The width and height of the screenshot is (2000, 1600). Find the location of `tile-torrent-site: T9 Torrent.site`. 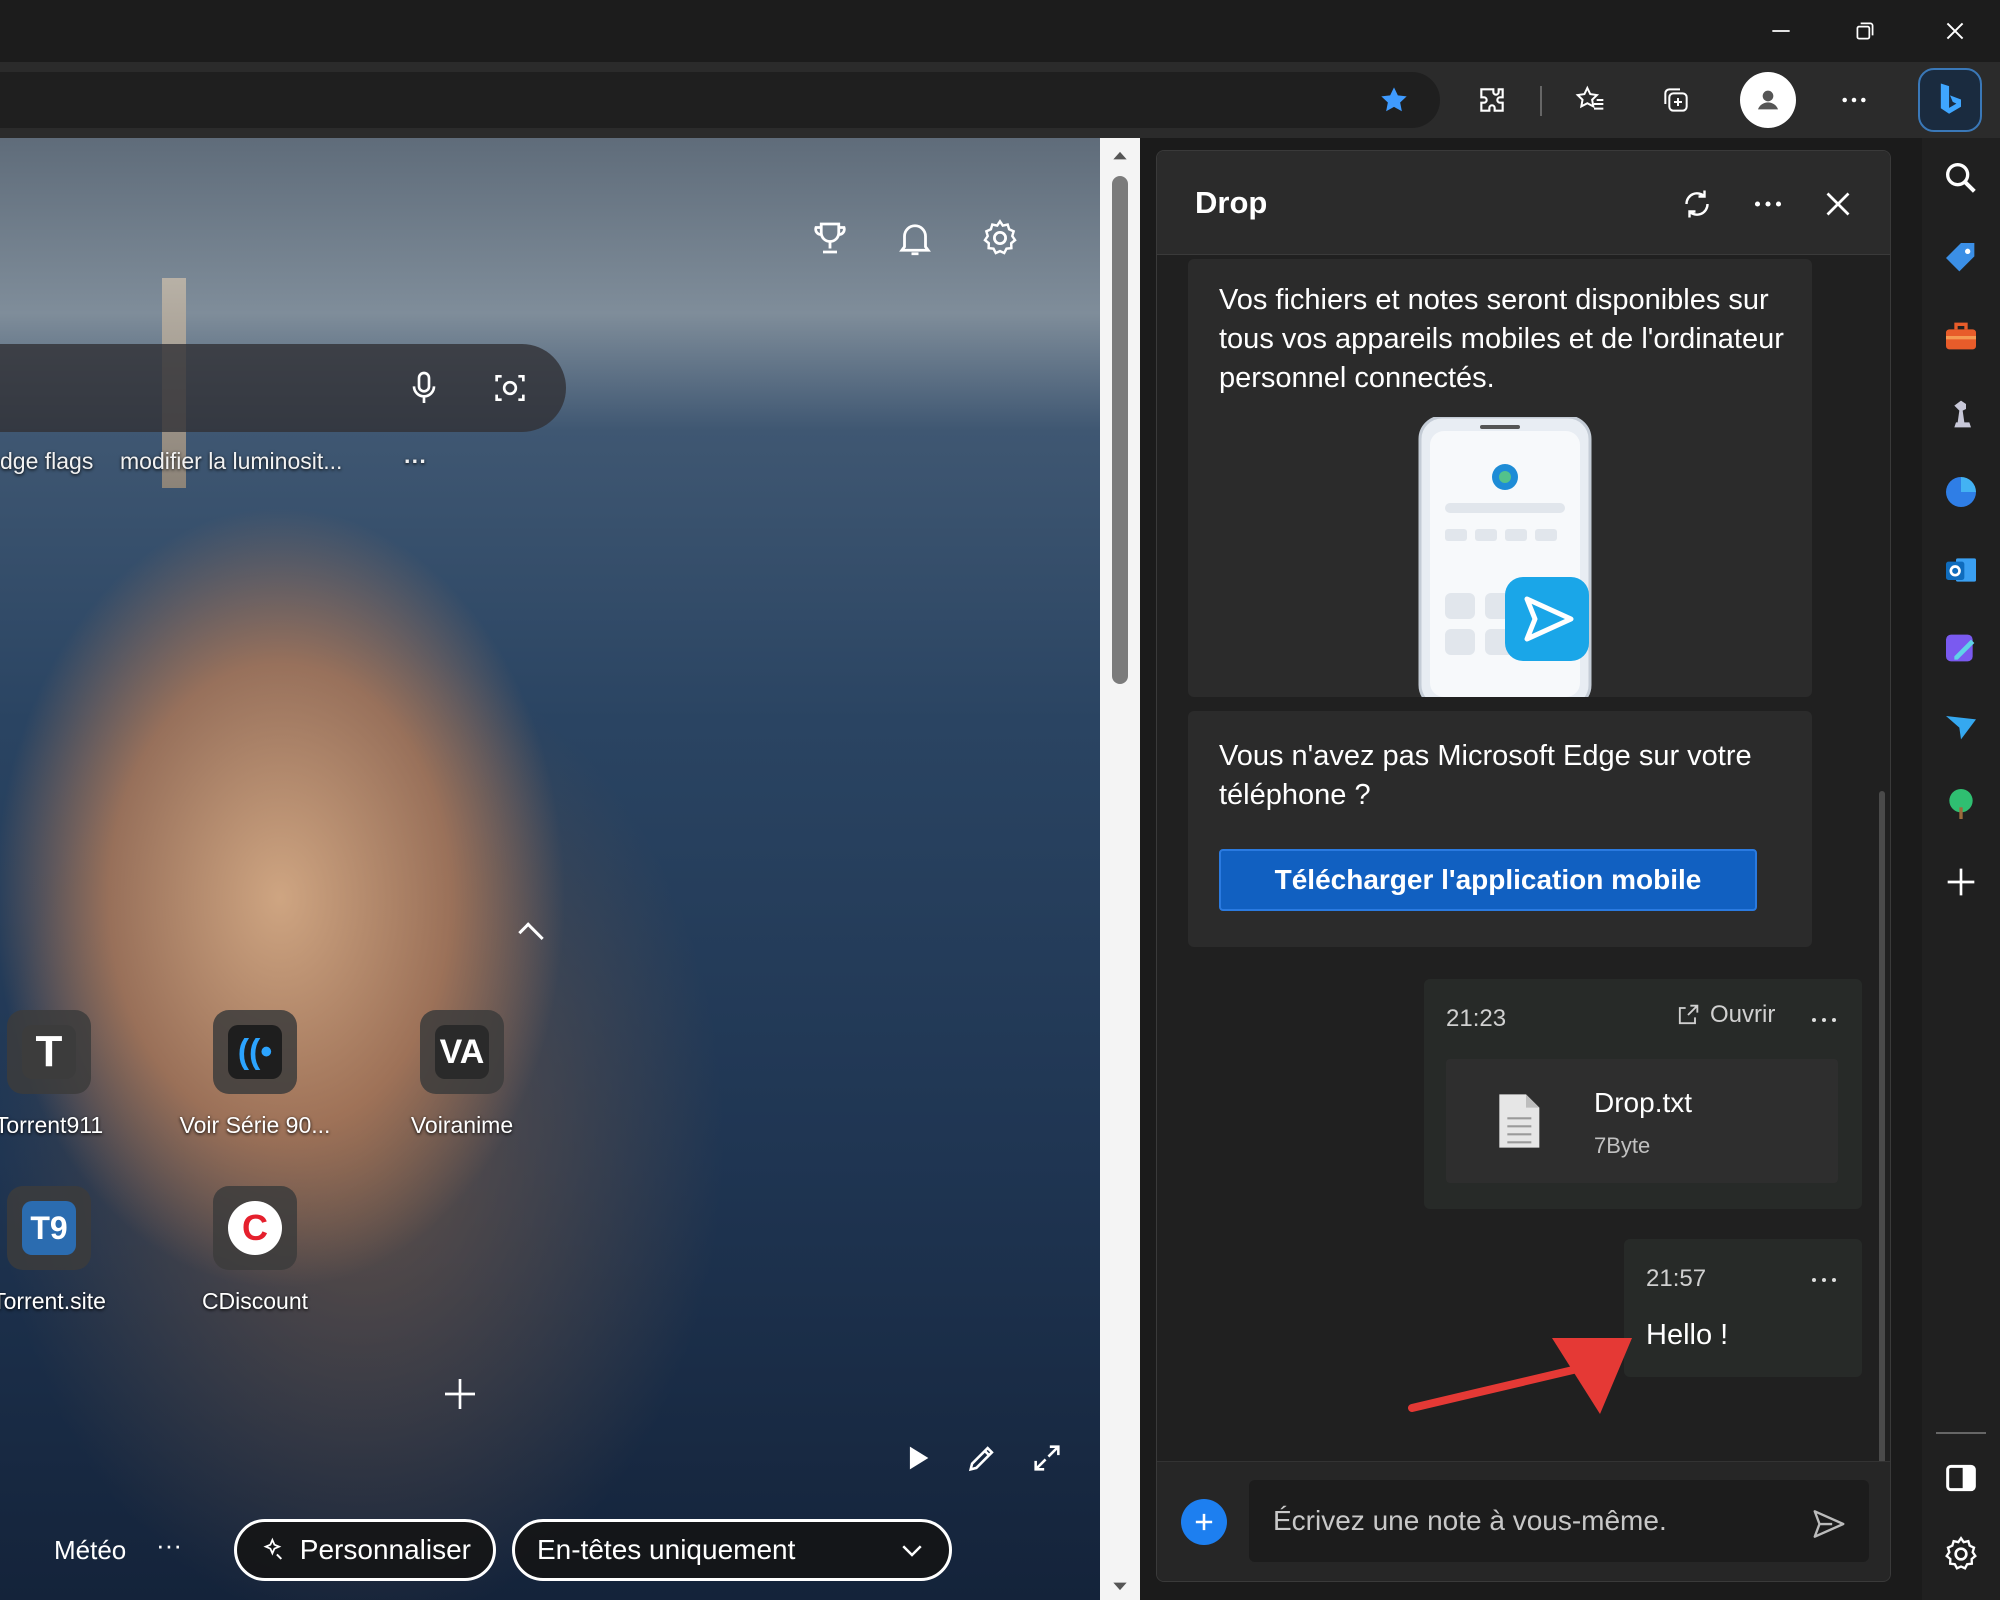

tile-torrent-site: T9 Torrent.site is located at coordinates (67, 1250).